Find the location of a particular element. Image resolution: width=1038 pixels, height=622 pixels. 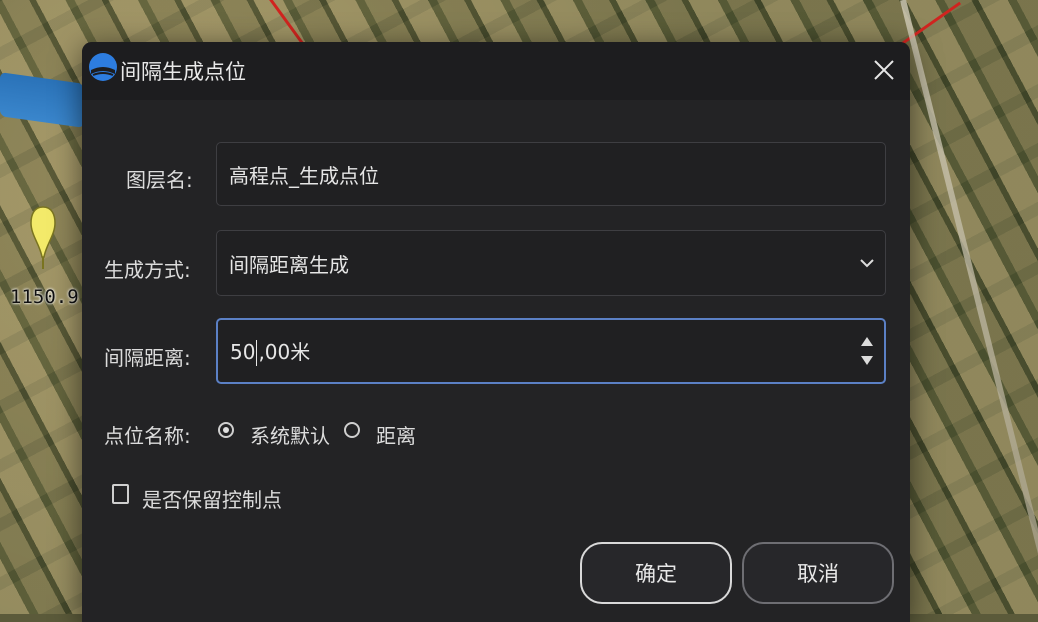

close-icon is located at coordinates (884, 70).